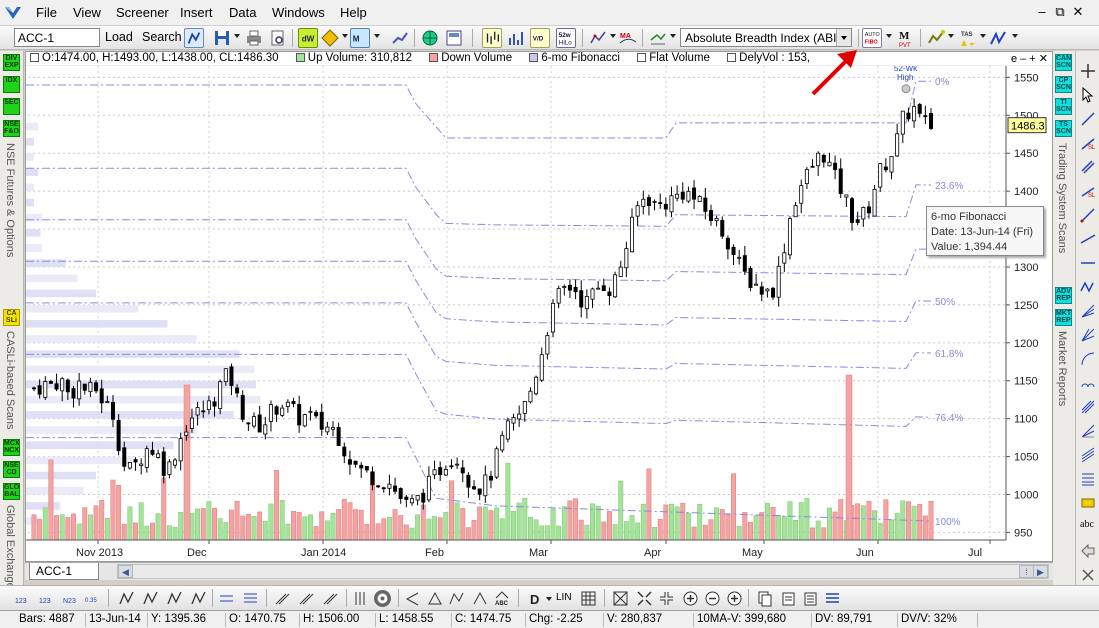 The height and width of the screenshot is (628, 1099). I want to click on cycle-icon, so click(1088, 383).